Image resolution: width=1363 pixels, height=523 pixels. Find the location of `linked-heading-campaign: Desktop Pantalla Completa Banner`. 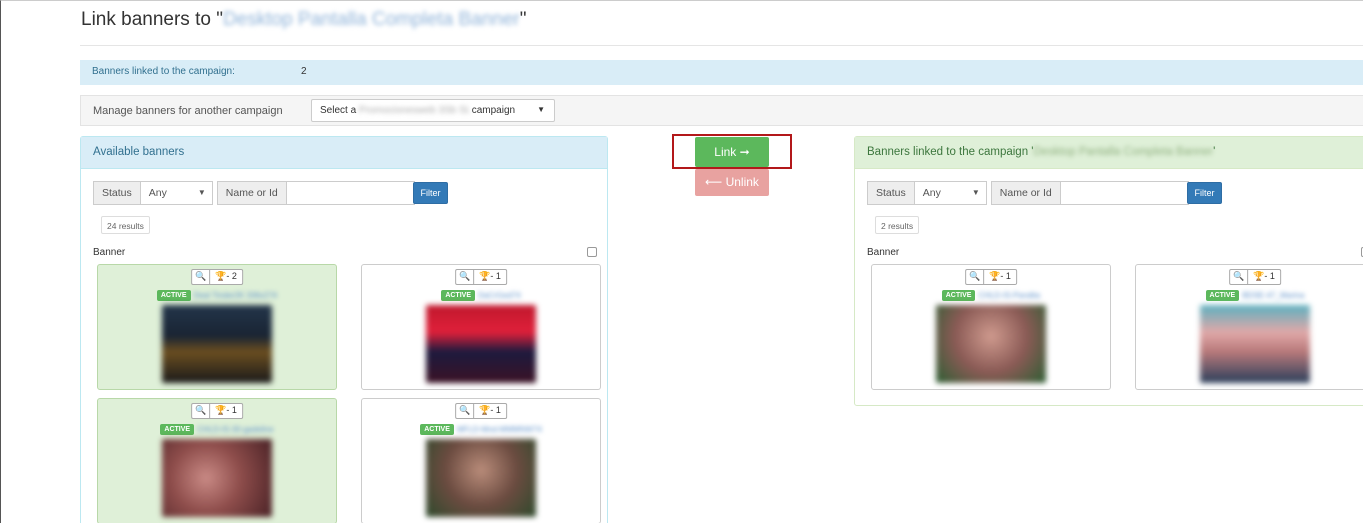

linked-heading-campaign: Desktop Pantalla Completa Banner is located at coordinates (1123, 152).